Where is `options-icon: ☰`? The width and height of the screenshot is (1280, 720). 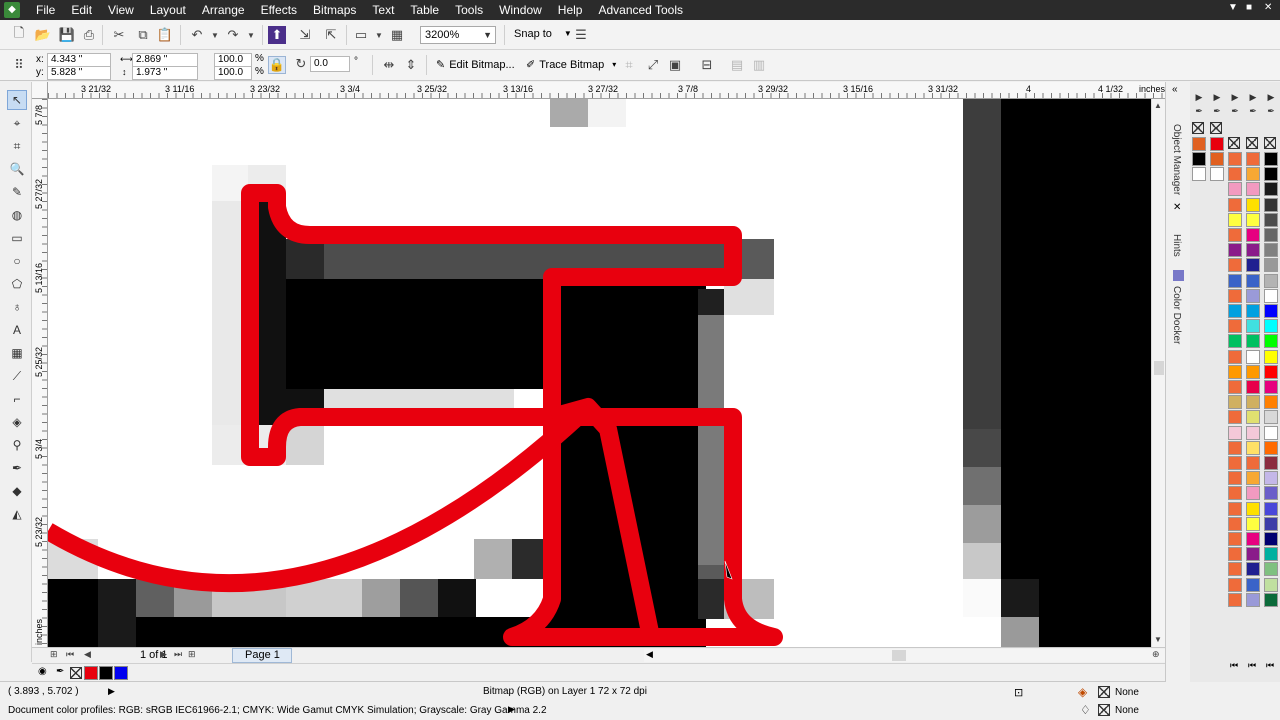 options-icon: ☰ is located at coordinates (581, 35).